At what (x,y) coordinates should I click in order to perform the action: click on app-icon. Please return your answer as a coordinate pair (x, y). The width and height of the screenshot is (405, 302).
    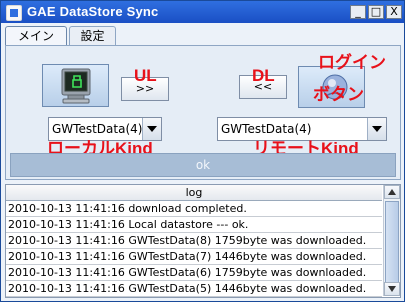
    Looking at the image, I should click on (14, 13).